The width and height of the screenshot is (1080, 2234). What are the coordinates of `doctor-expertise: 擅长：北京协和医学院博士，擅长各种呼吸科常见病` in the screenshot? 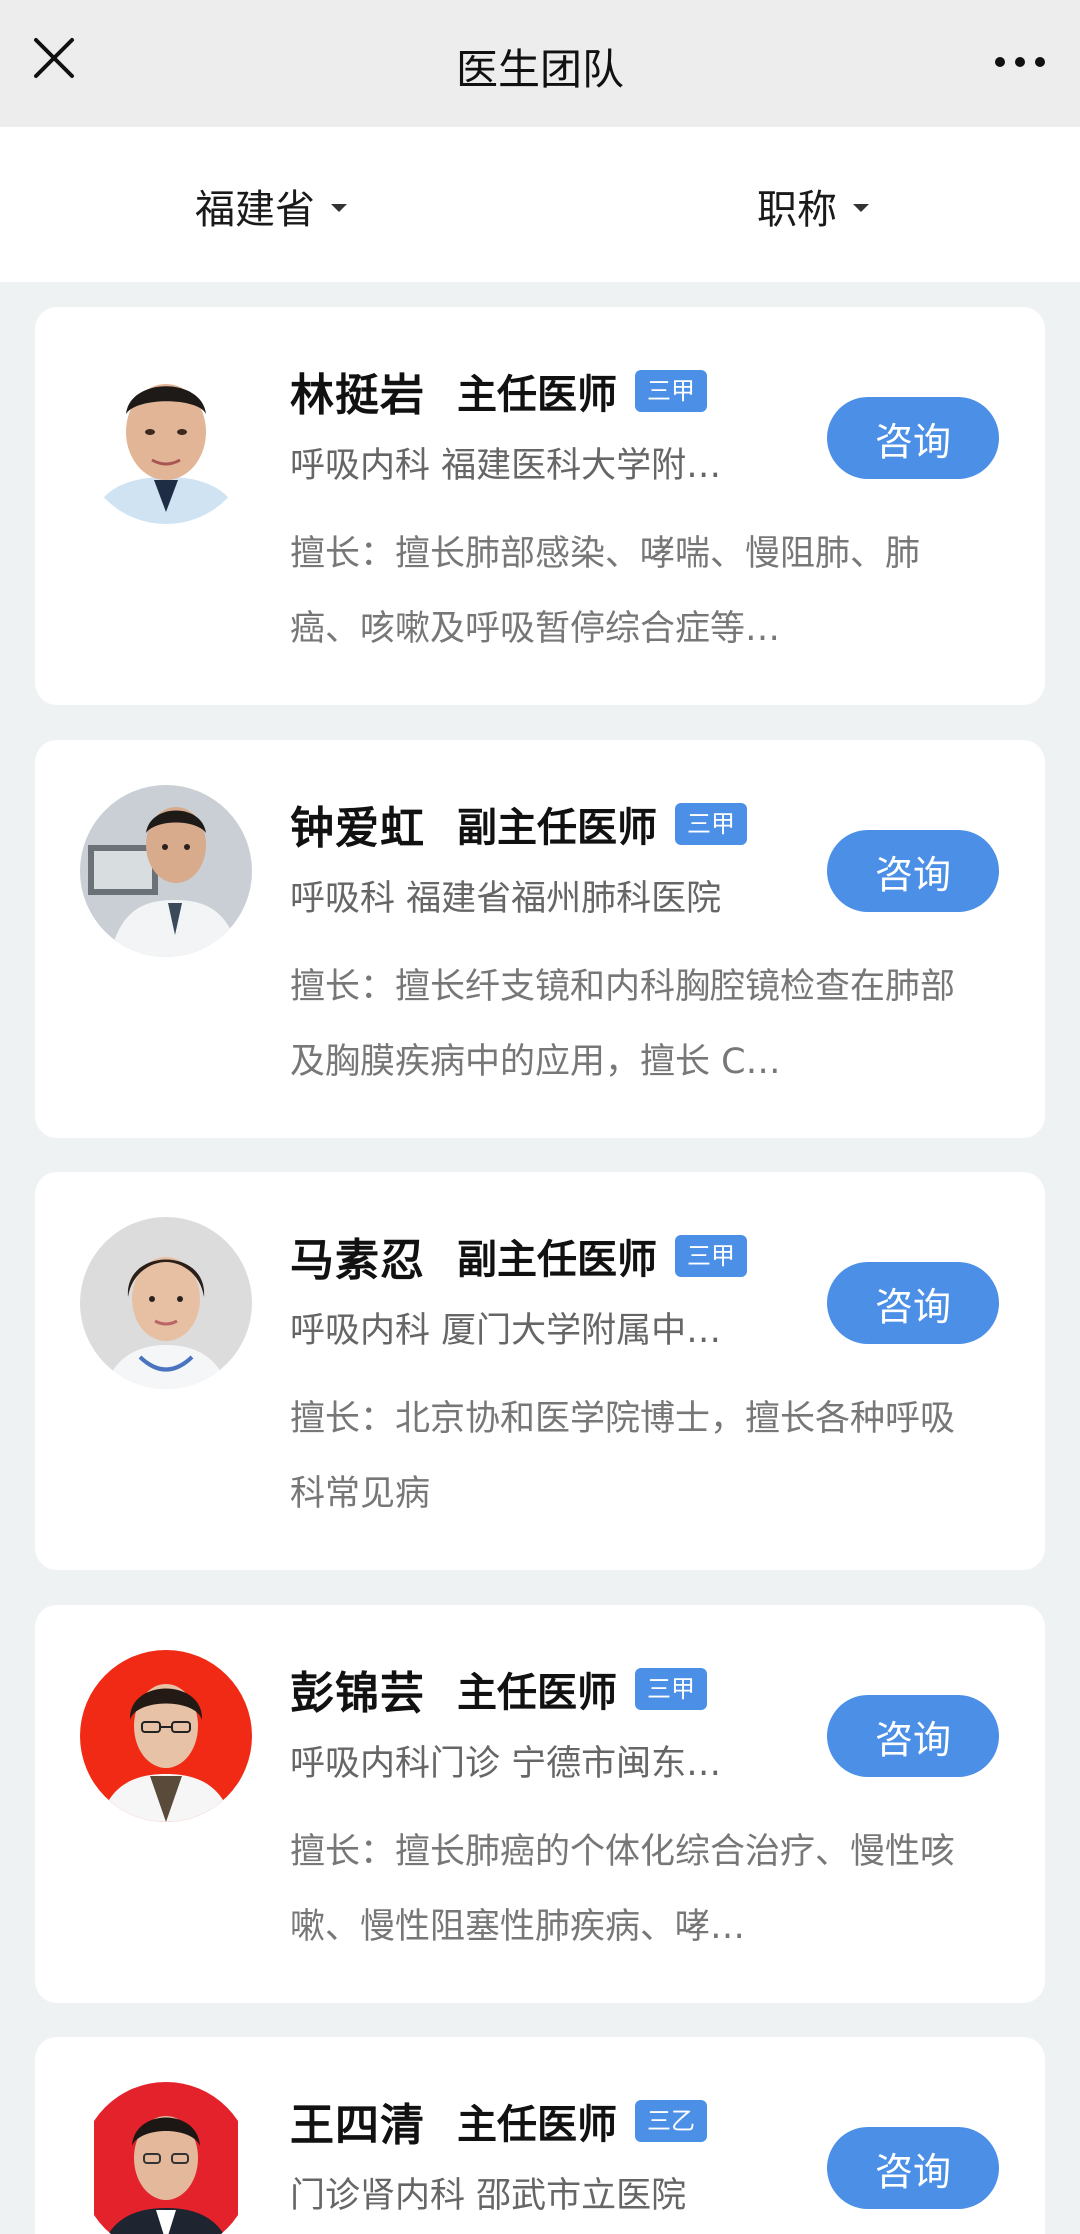 It's located at (623, 1456).